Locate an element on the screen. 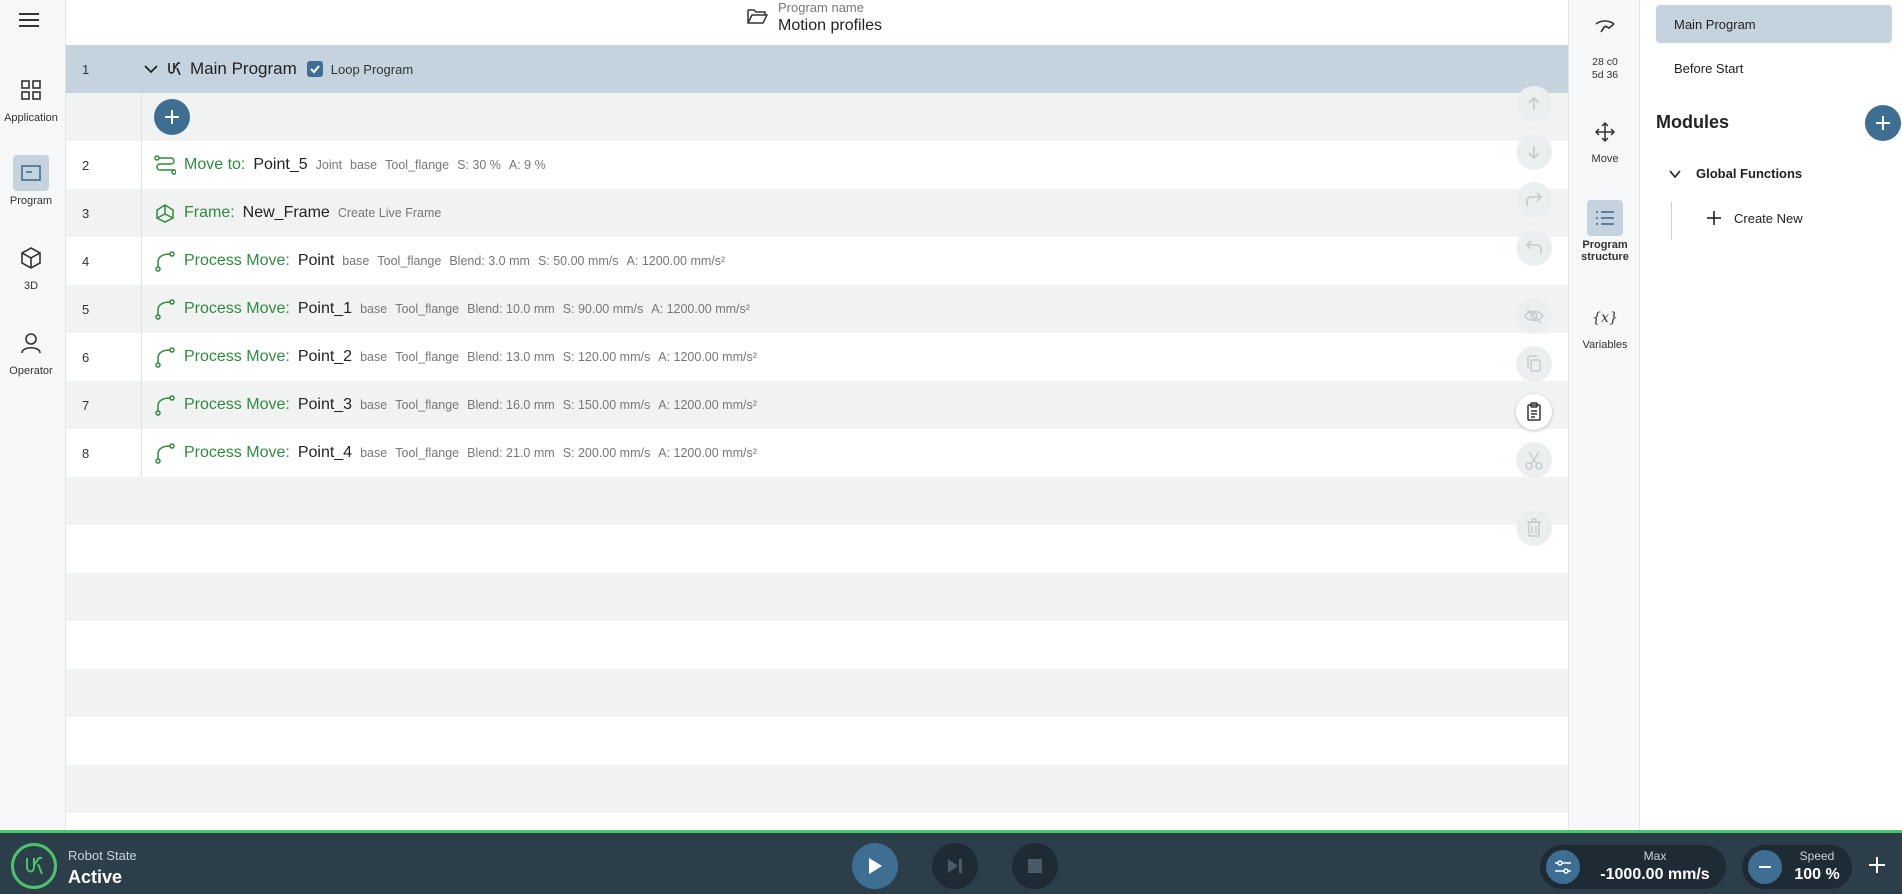 Image resolution: width=1902 pixels, height=894 pixels. nav-item-application: Application is located at coordinates (31, 98).